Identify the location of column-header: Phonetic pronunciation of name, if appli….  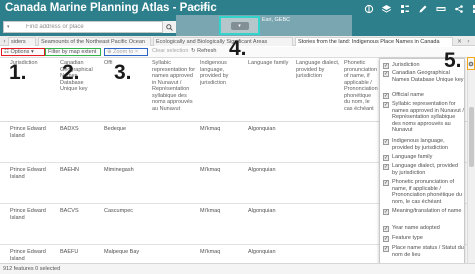
(361, 86).